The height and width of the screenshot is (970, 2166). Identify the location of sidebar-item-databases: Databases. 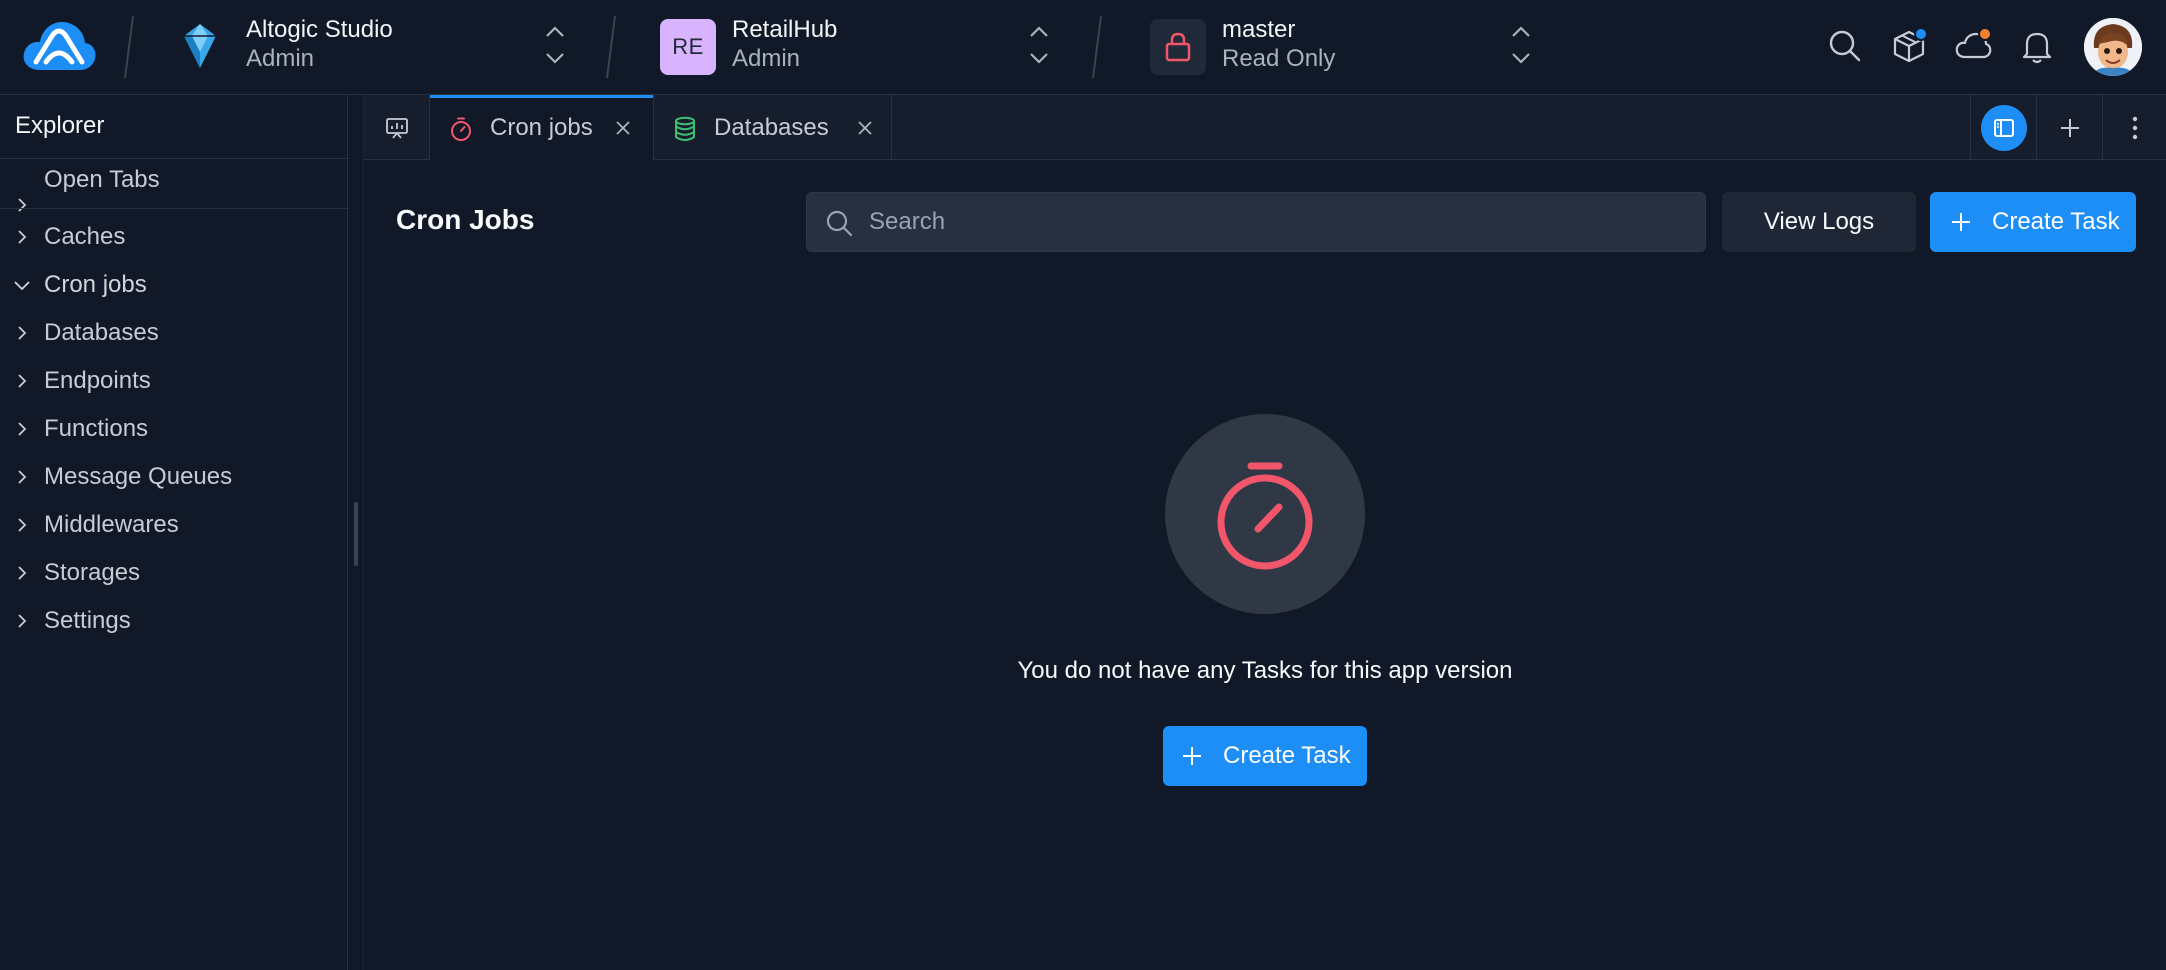
(174, 333).